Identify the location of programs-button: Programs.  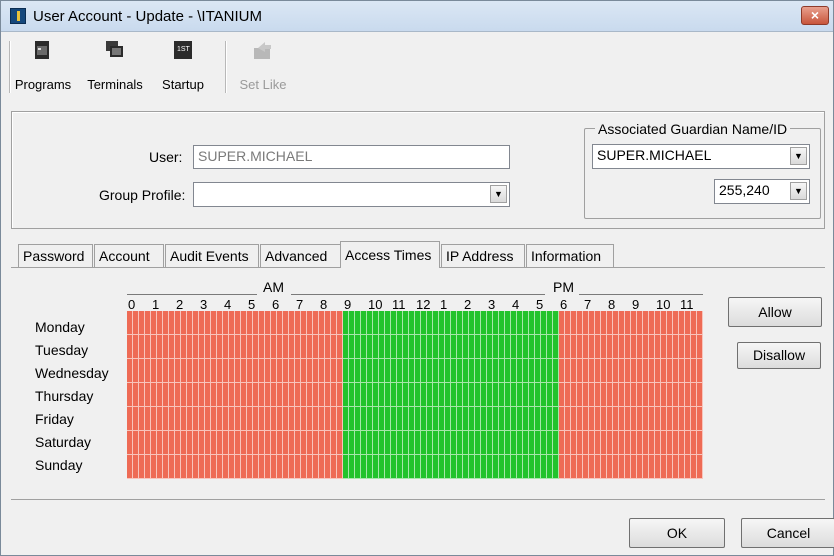
(43, 65).